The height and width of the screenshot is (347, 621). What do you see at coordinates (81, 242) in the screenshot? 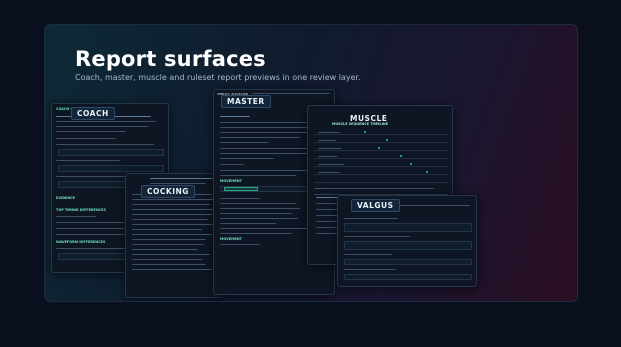
I see `waveform-differences-heading: WAVEFORM DIFFERENCES` at bounding box center [81, 242].